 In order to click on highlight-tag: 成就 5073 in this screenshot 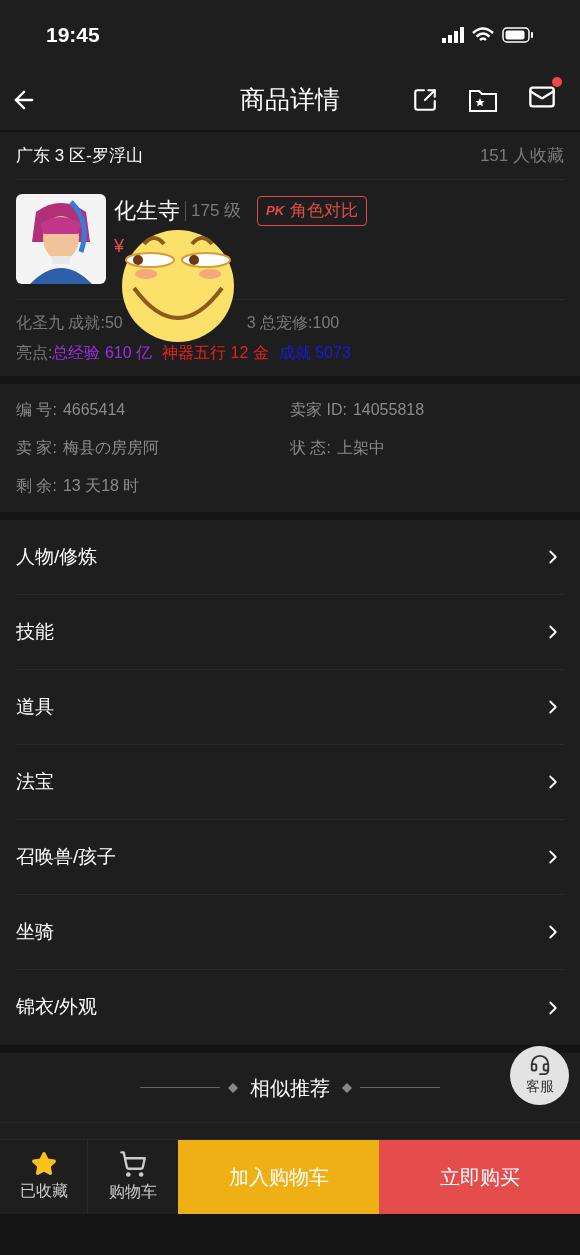, I will do `click(314, 353)`.